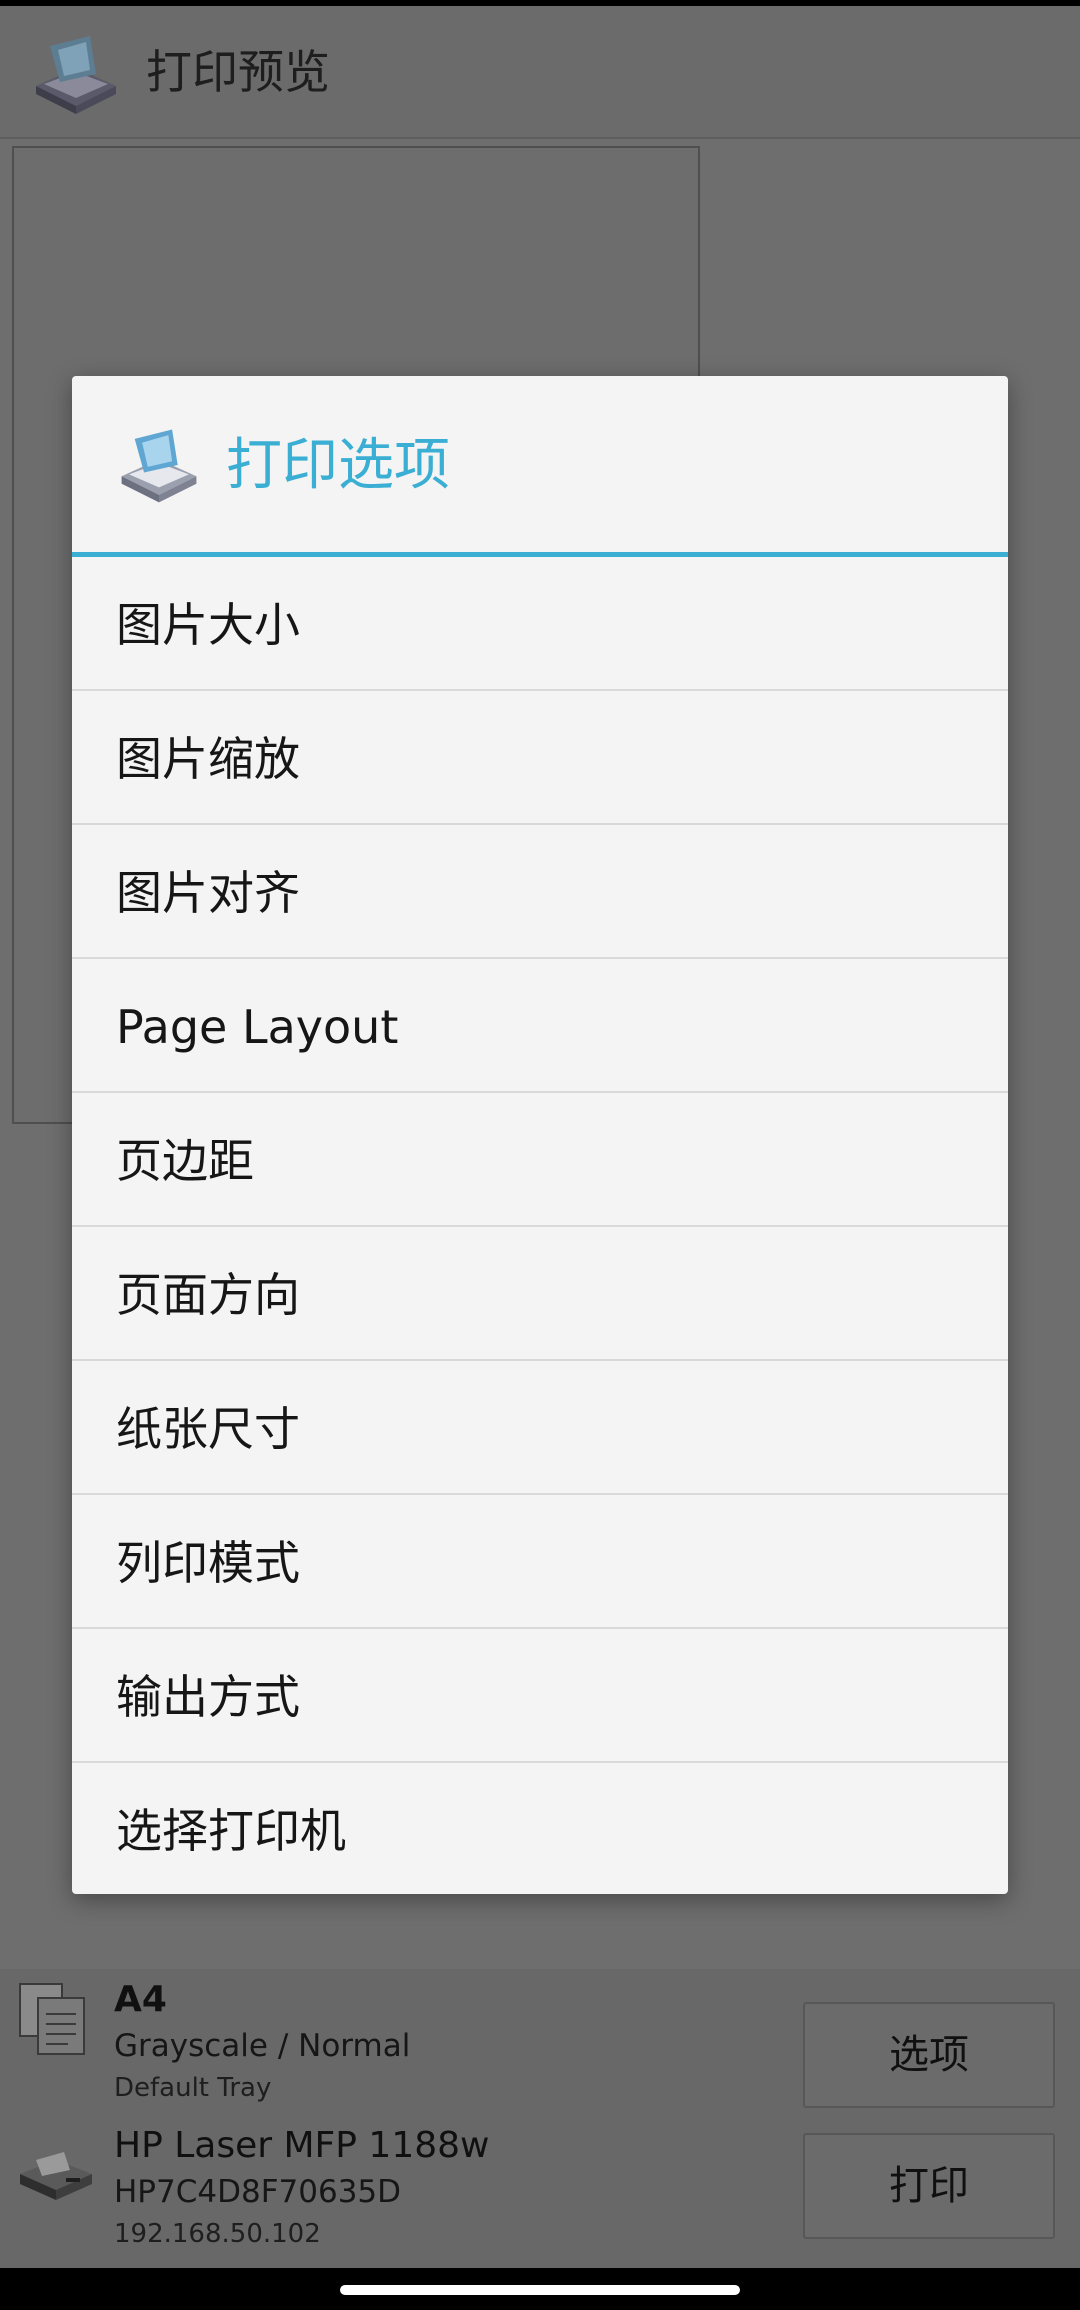  I want to click on paper-tray-text: Default Tray, so click(193, 2088).